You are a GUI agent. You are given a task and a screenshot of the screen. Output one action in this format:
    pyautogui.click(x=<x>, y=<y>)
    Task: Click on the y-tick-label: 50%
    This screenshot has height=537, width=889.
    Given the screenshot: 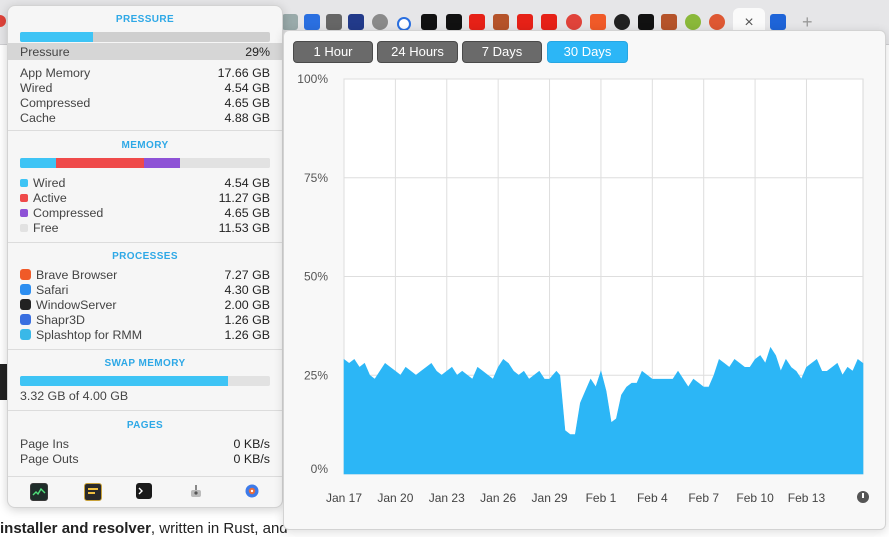 What is the action you would take?
    pyautogui.click(x=316, y=277)
    